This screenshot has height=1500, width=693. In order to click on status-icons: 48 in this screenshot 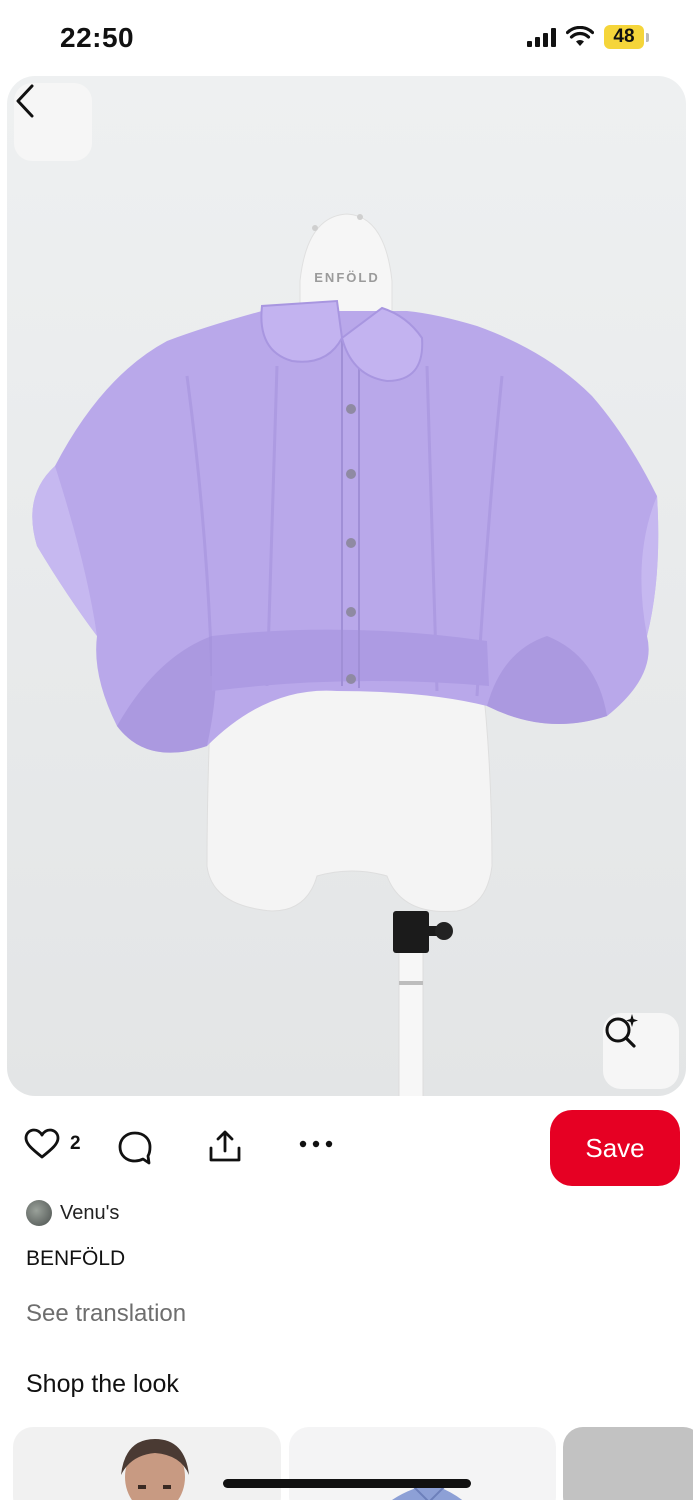, I will do `click(588, 37)`.